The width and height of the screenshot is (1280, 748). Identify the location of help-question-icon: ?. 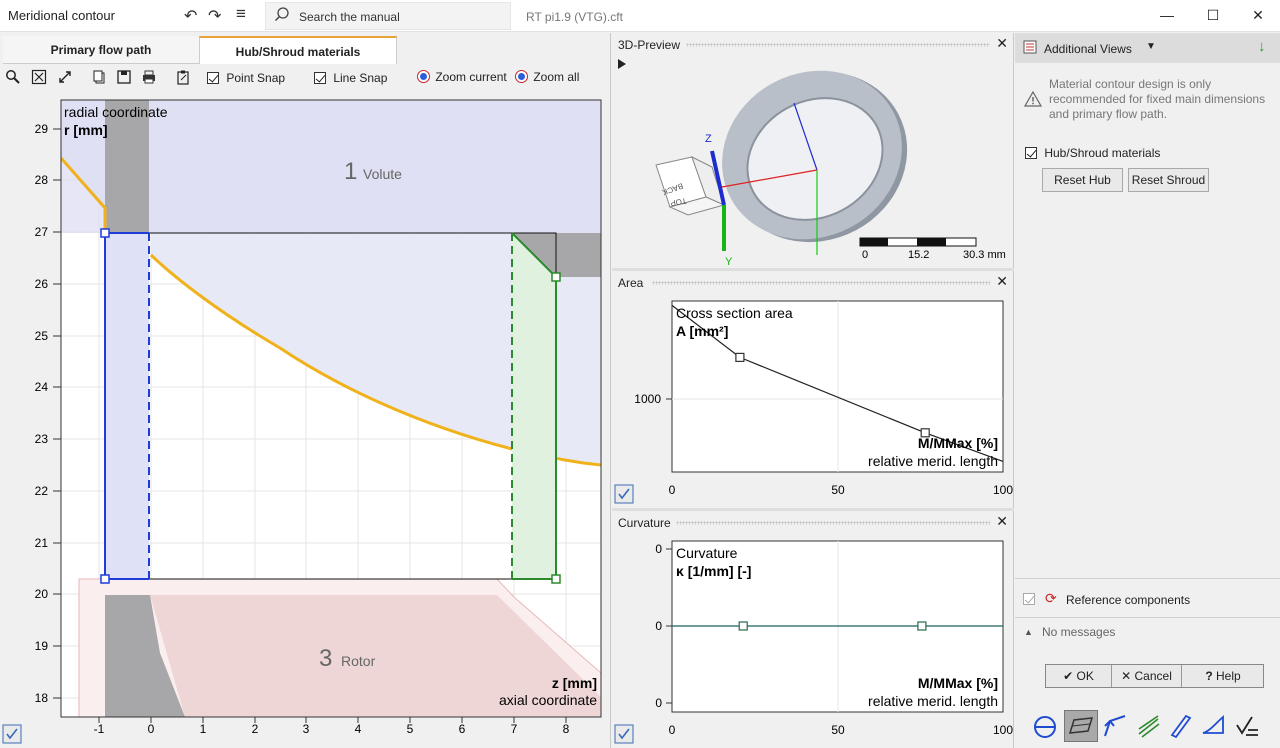
(1209, 676).